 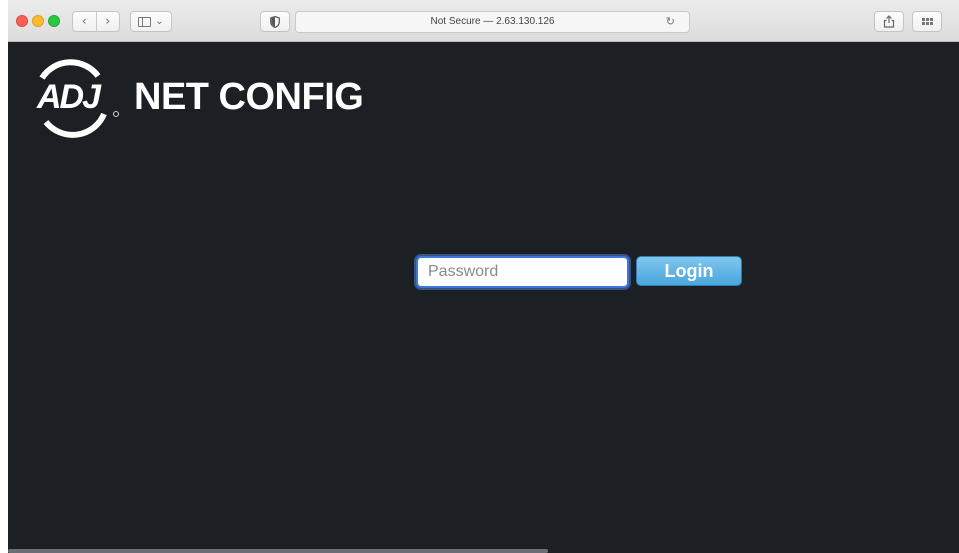 I want to click on share-button, so click(x=889, y=21).